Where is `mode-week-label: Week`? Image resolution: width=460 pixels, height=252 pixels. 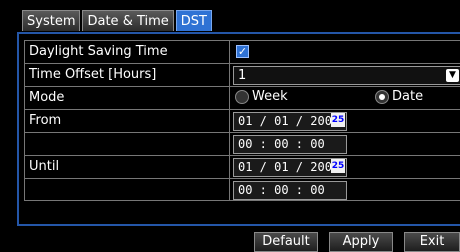 mode-week-label: Week is located at coordinates (270, 96).